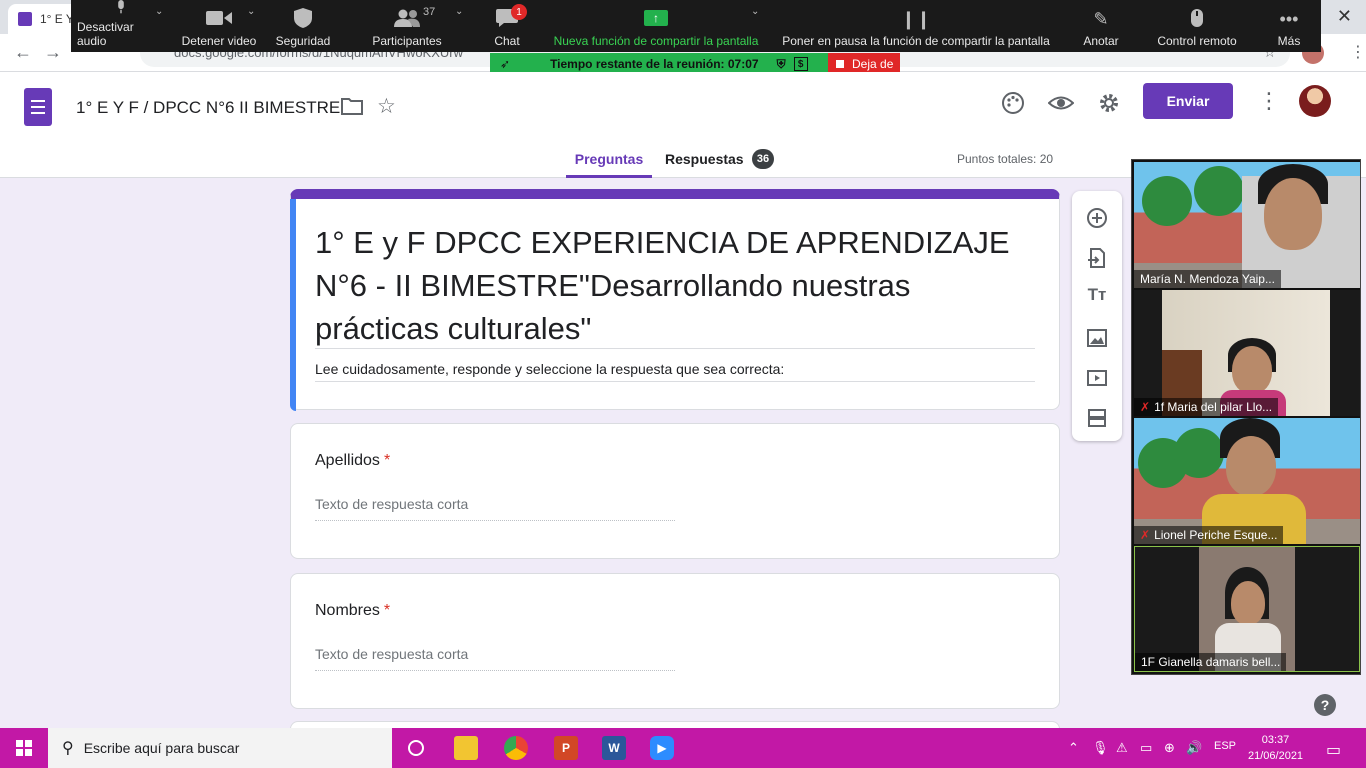  Describe the element at coordinates (1146, 748) in the screenshot. I see `battery-icon: ▭` at that location.